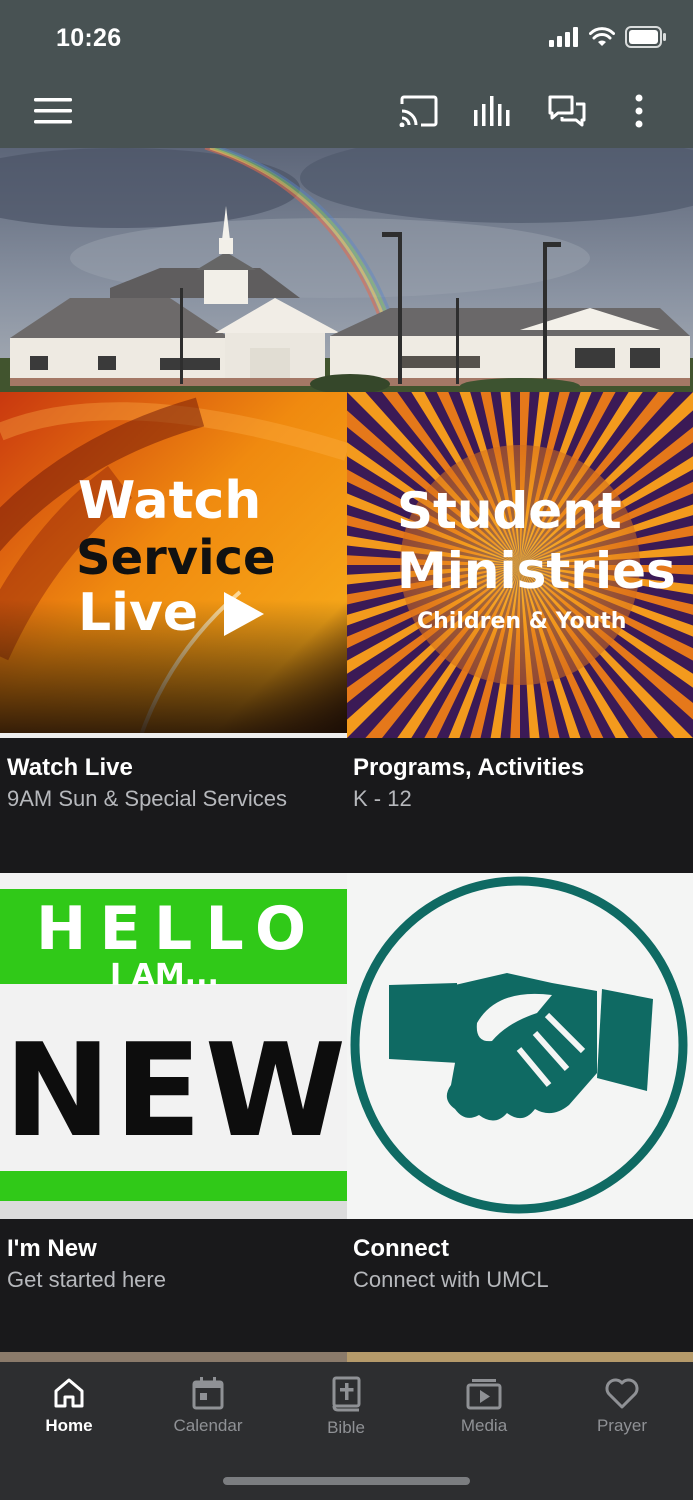 Image resolution: width=693 pixels, height=1500 pixels. What do you see at coordinates (536, 571) in the screenshot?
I see `ministries-line: Ministries` at bounding box center [536, 571].